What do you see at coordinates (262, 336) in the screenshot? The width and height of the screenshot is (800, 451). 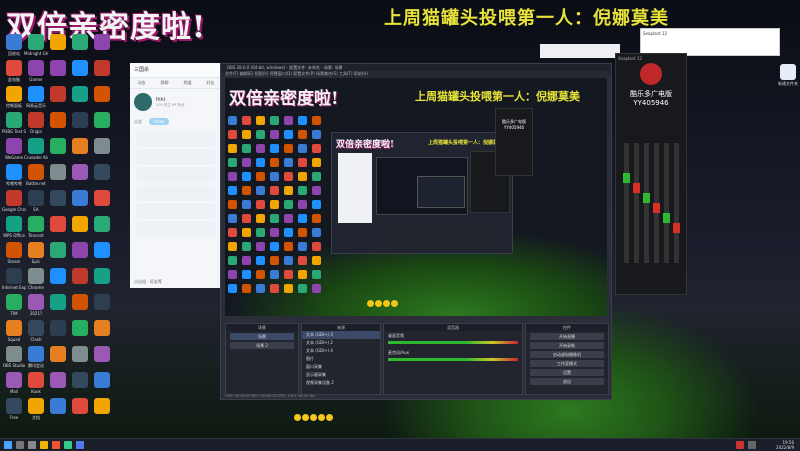 I see `scene-item: 场景` at bounding box center [262, 336].